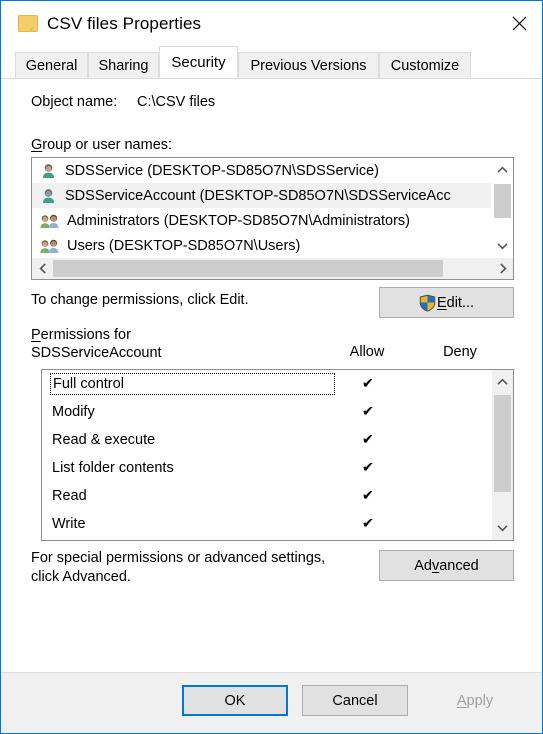 This screenshot has width=543, height=734. Describe the element at coordinates (69, 496) in the screenshot. I see `permission-name: Read` at that location.